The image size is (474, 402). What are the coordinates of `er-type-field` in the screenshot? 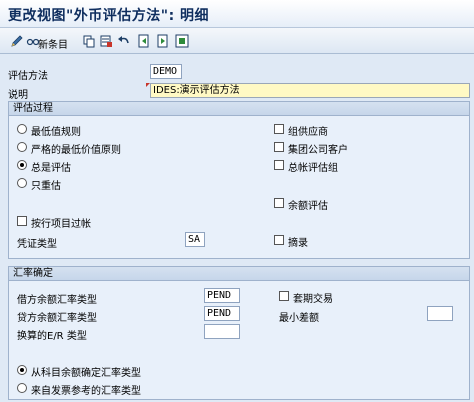 It's located at (222, 331).